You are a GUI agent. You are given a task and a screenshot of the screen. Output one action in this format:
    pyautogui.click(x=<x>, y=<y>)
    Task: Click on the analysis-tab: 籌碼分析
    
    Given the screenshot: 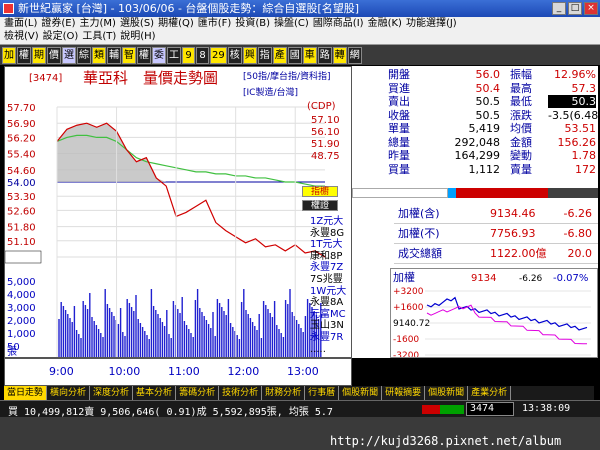 What is the action you would take?
    pyautogui.click(x=198, y=393)
    